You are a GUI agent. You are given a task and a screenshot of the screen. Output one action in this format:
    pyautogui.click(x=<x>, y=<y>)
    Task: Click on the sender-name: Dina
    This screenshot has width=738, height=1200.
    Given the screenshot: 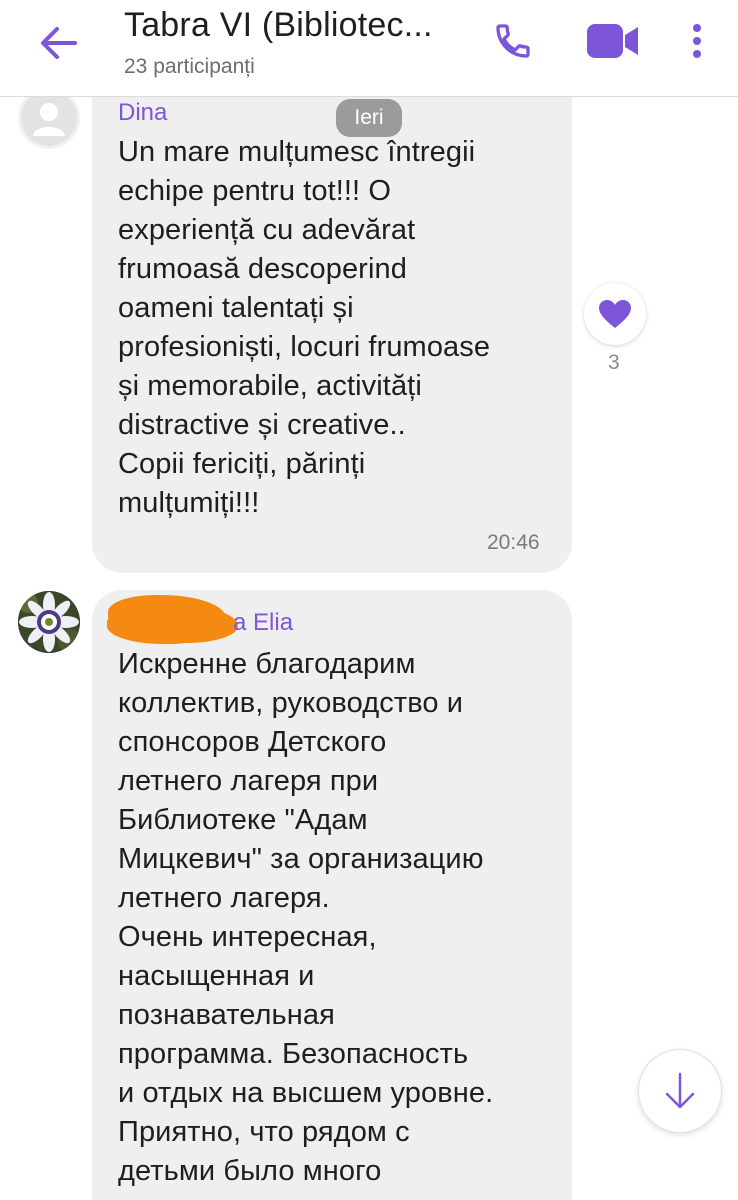 What is the action you would take?
    pyautogui.click(x=142, y=113)
    